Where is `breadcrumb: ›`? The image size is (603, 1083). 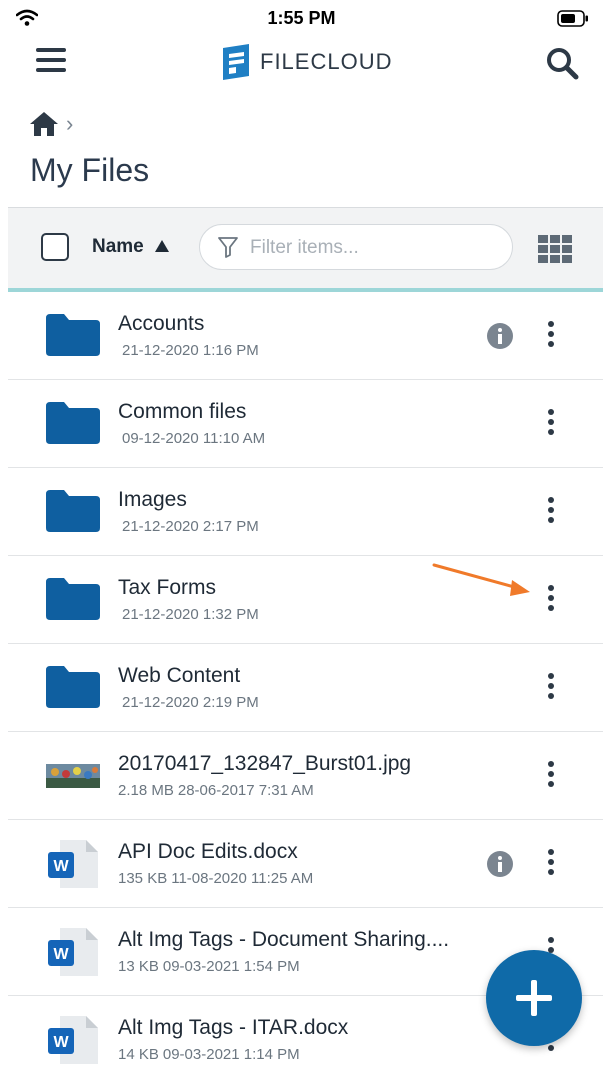
breadcrumb: › is located at coordinates (50, 124).